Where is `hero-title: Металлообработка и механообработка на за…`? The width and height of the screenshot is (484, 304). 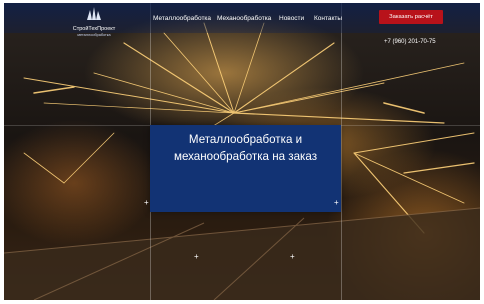
hero-title: Металлообработка и механообработка на за… is located at coordinates (245, 148).